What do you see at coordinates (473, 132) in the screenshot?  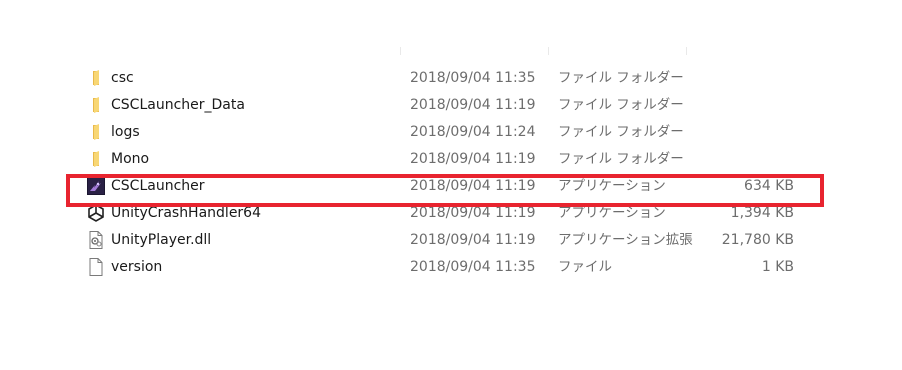 I see `file-date: 2018/09/04 11:24` at bounding box center [473, 132].